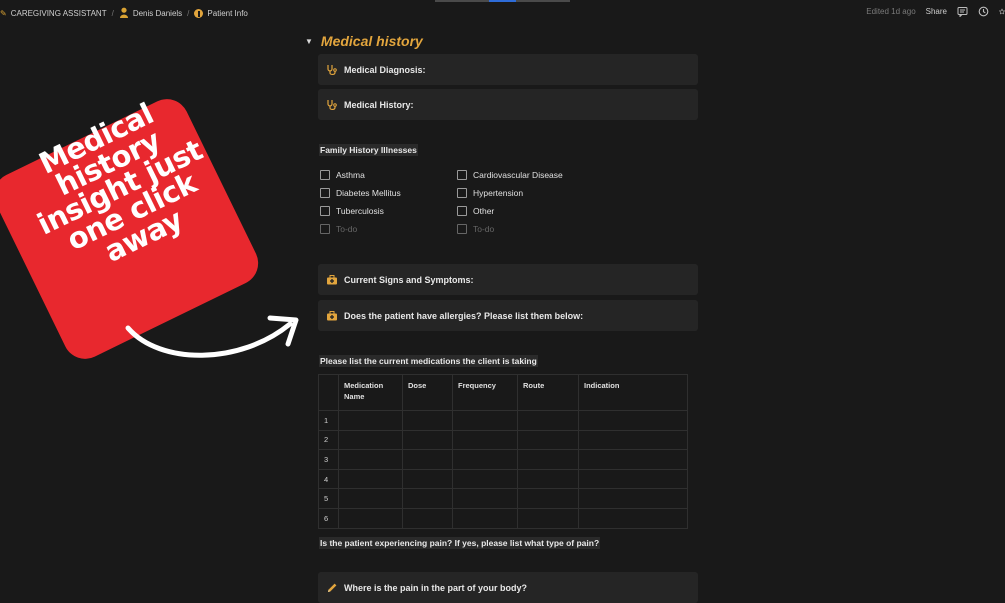  What do you see at coordinates (309, 41) in the screenshot?
I see `triangle-down-icon: ▼` at bounding box center [309, 41].